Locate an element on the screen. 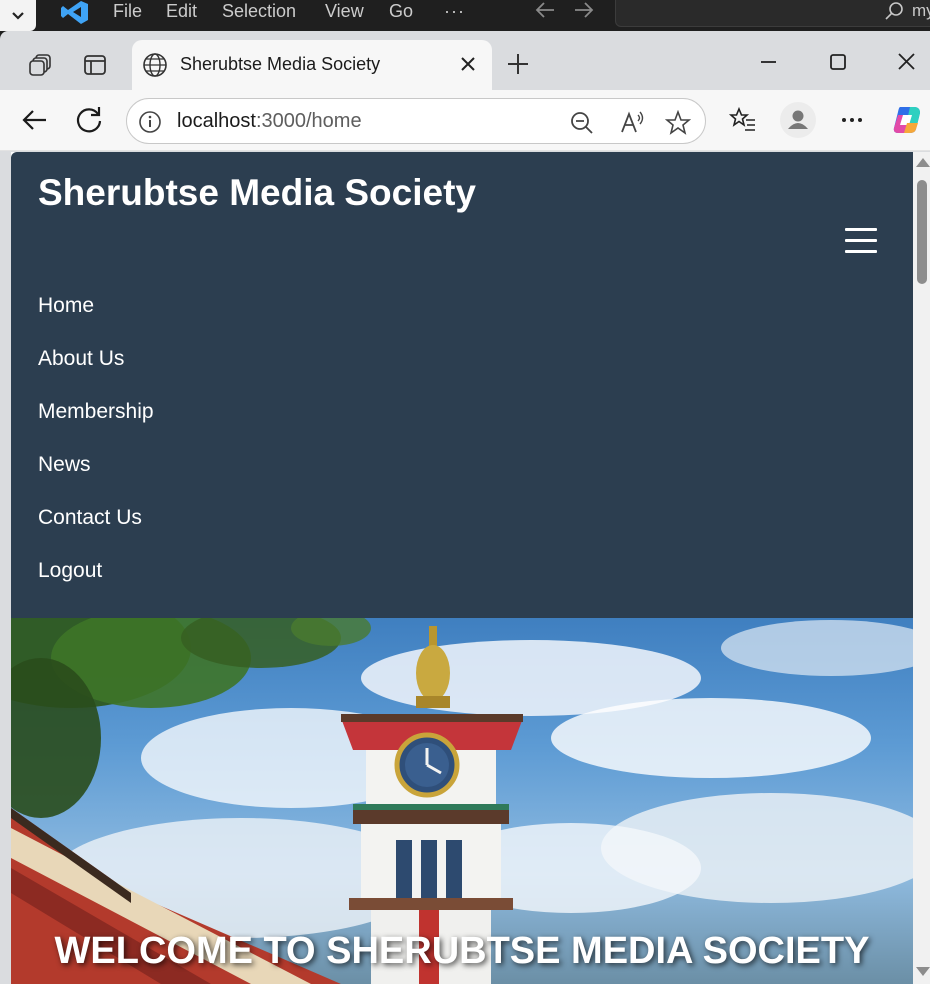  chevron-down-icon is located at coordinates (18, 15).